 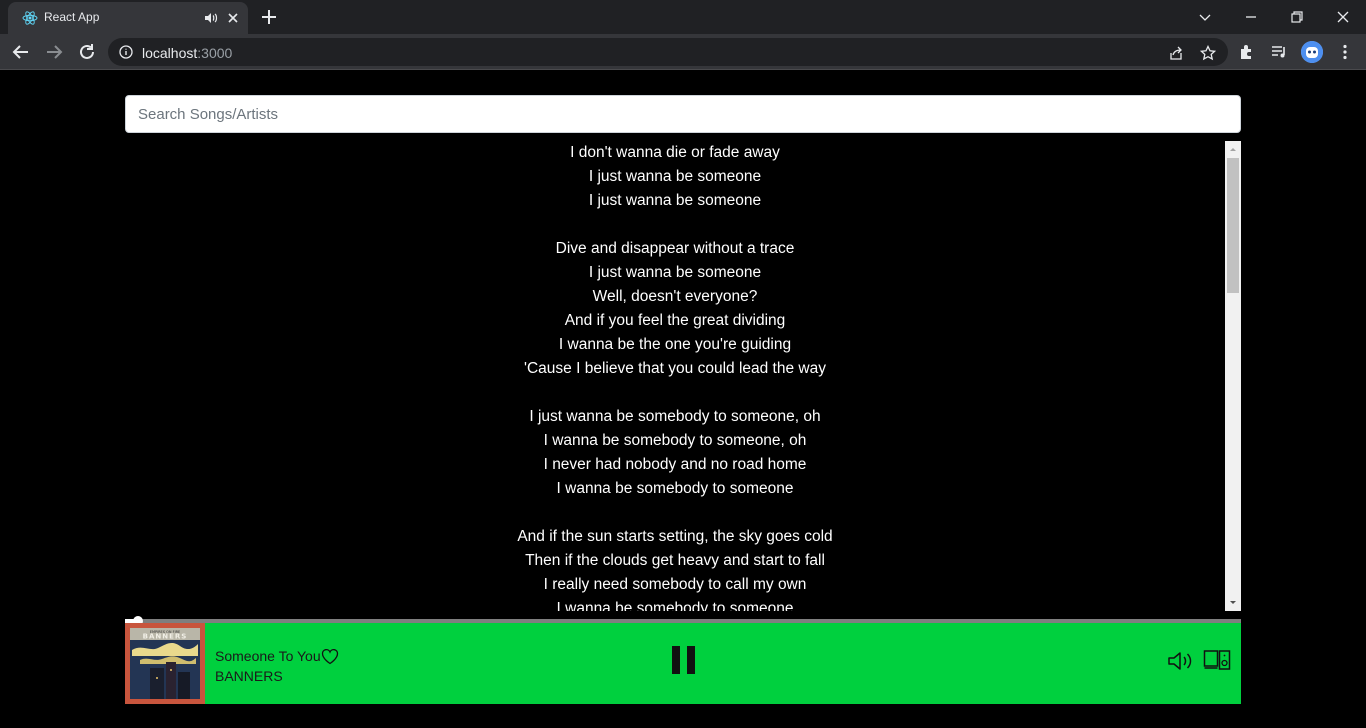 What do you see at coordinates (126, 52) in the screenshot?
I see `info-icon` at bounding box center [126, 52].